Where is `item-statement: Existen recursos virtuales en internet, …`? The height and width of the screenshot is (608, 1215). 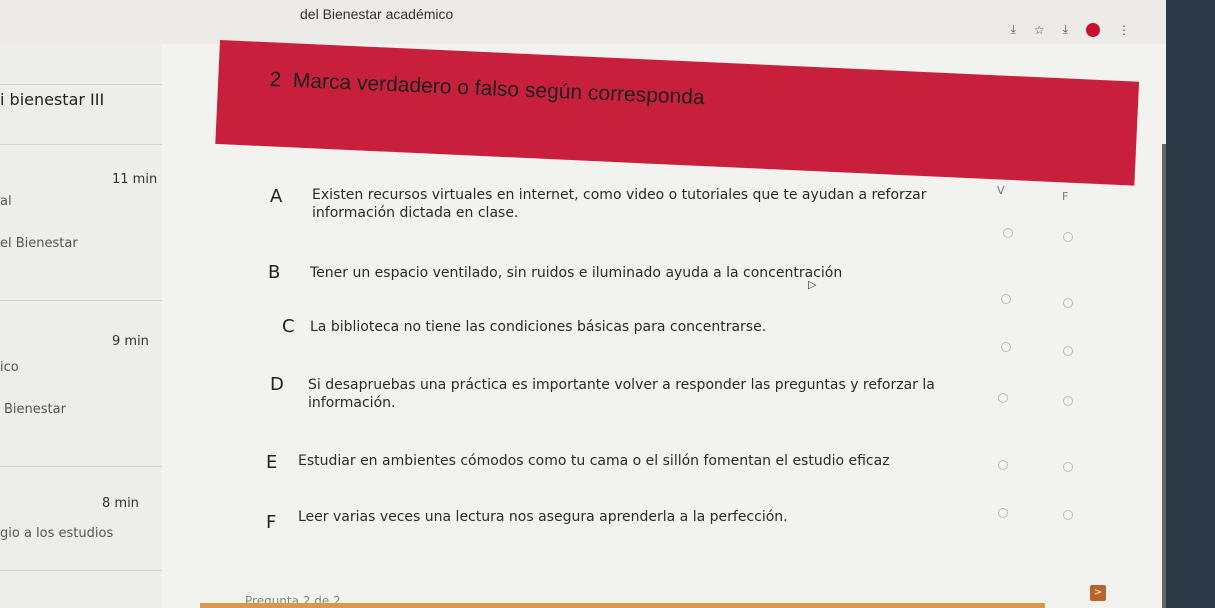 item-statement: Existen recursos virtuales en internet, … is located at coordinates (619, 204).